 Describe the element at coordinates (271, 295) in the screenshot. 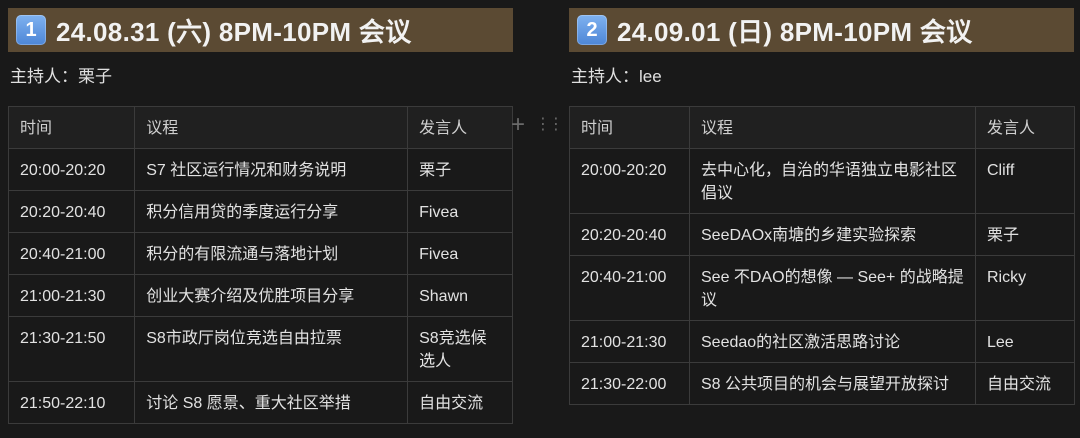

I see `cell-agenda: 创业大赛介绍及优胜项目分享` at that location.